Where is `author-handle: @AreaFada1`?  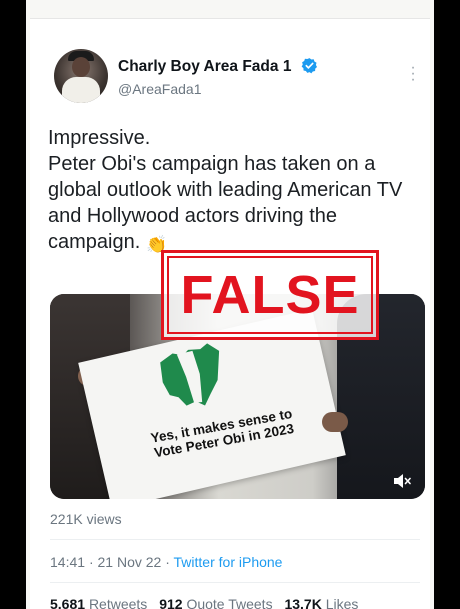 author-handle: @AreaFada1 is located at coordinates (159, 89).